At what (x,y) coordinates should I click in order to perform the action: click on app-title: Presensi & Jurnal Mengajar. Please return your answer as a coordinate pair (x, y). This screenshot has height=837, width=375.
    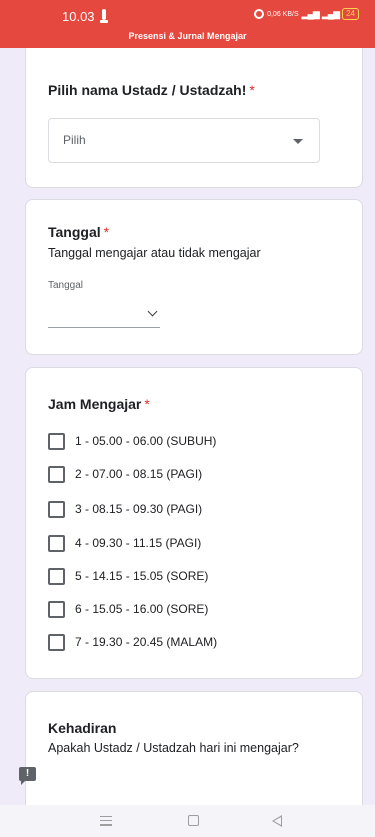
    Looking at the image, I should click on (187, 36).